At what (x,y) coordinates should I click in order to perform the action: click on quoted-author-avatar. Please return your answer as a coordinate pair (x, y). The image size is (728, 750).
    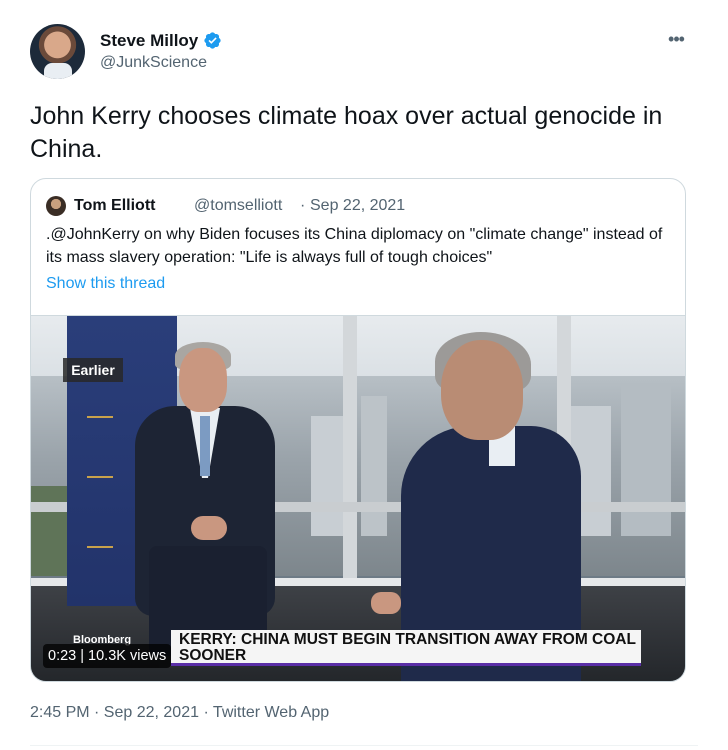
    Looking at the image, I should click on (56, 206).